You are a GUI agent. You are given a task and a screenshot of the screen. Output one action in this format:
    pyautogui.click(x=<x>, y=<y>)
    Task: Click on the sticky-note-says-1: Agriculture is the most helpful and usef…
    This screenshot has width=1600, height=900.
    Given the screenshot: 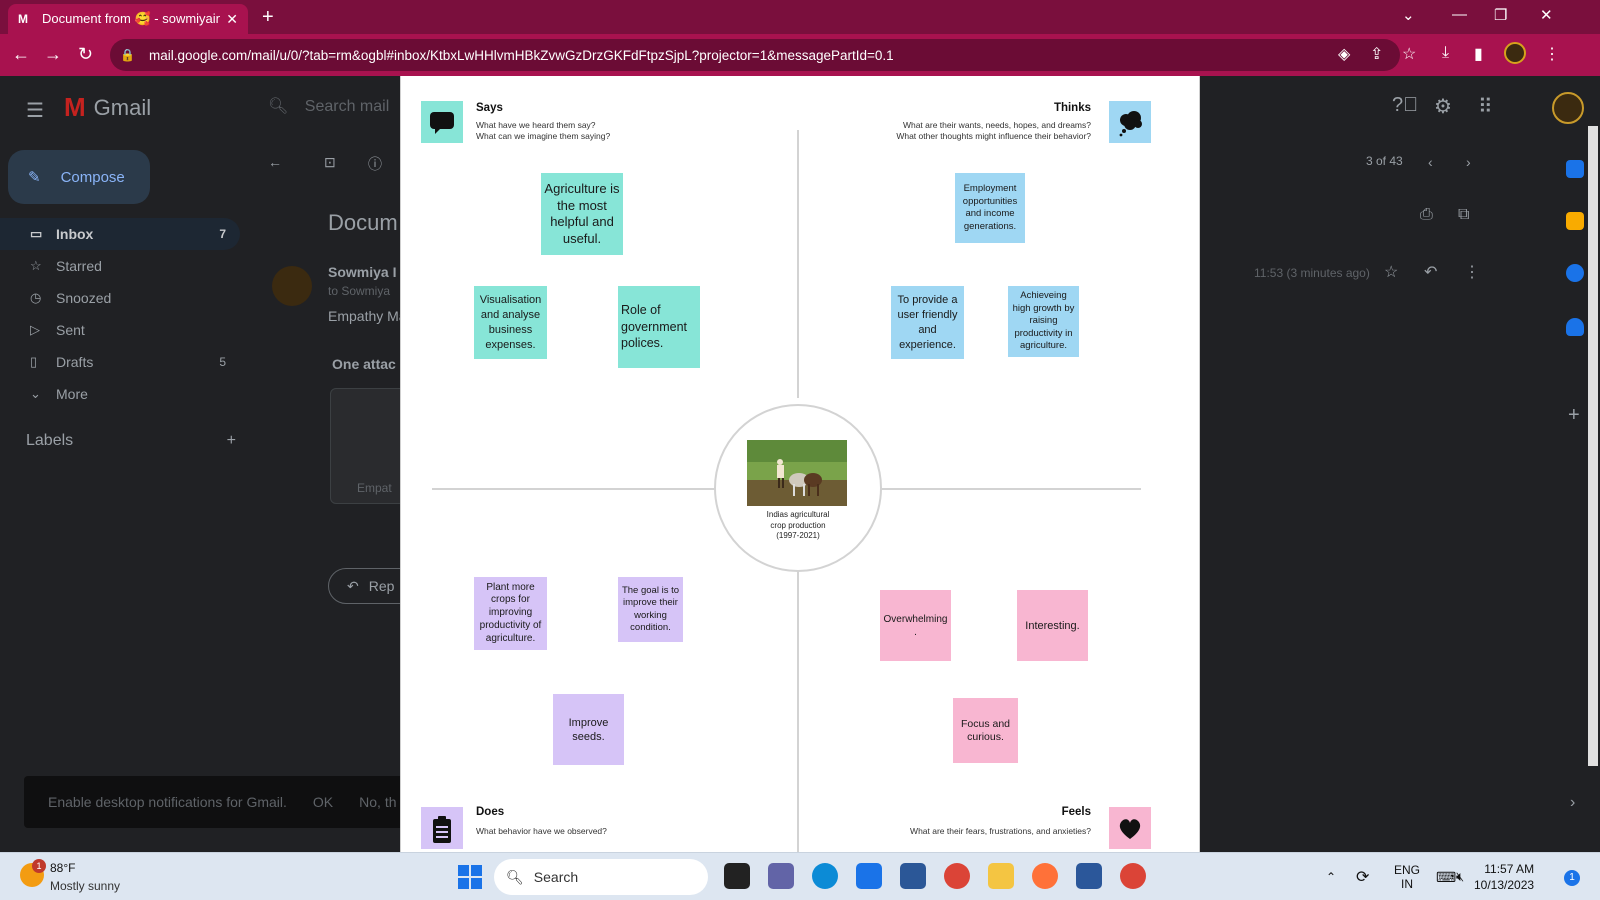 What is the action you would take?
    pyautogui.click(x=582, y=214)
    